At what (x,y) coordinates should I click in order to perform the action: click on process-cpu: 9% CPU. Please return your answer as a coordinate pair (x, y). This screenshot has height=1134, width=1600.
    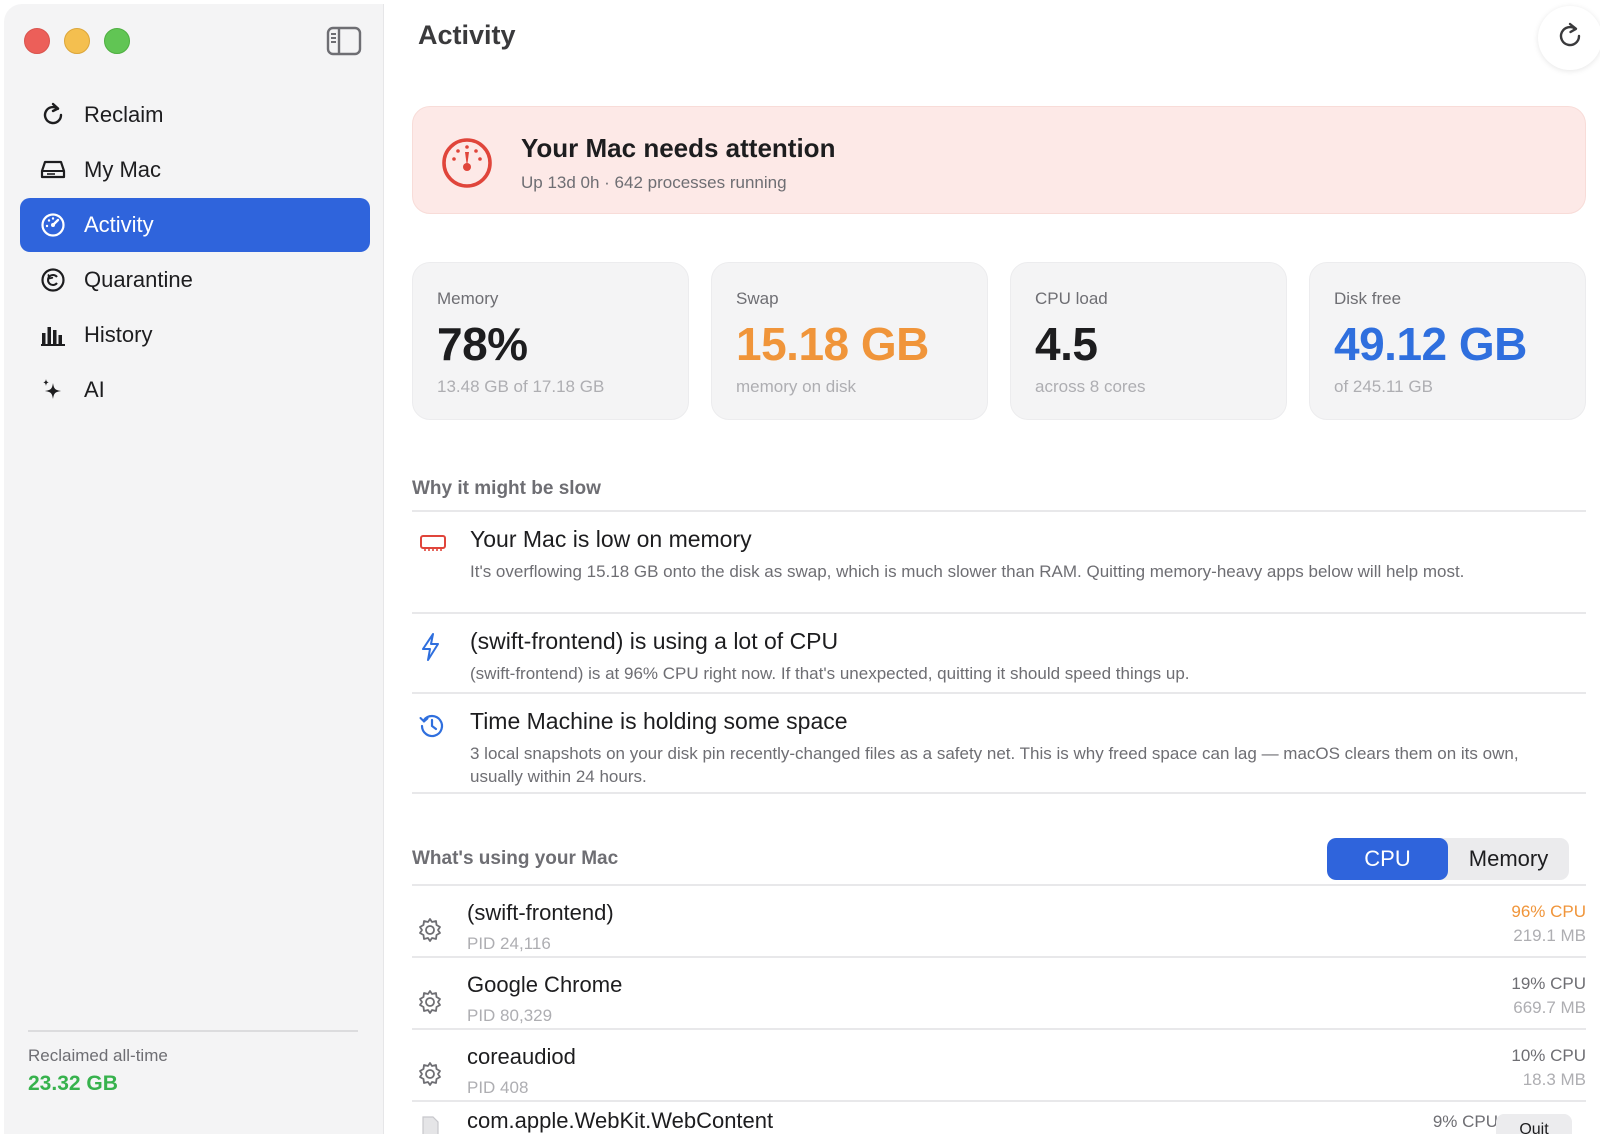
    Looking at the image, I should click on (1465, 1121).